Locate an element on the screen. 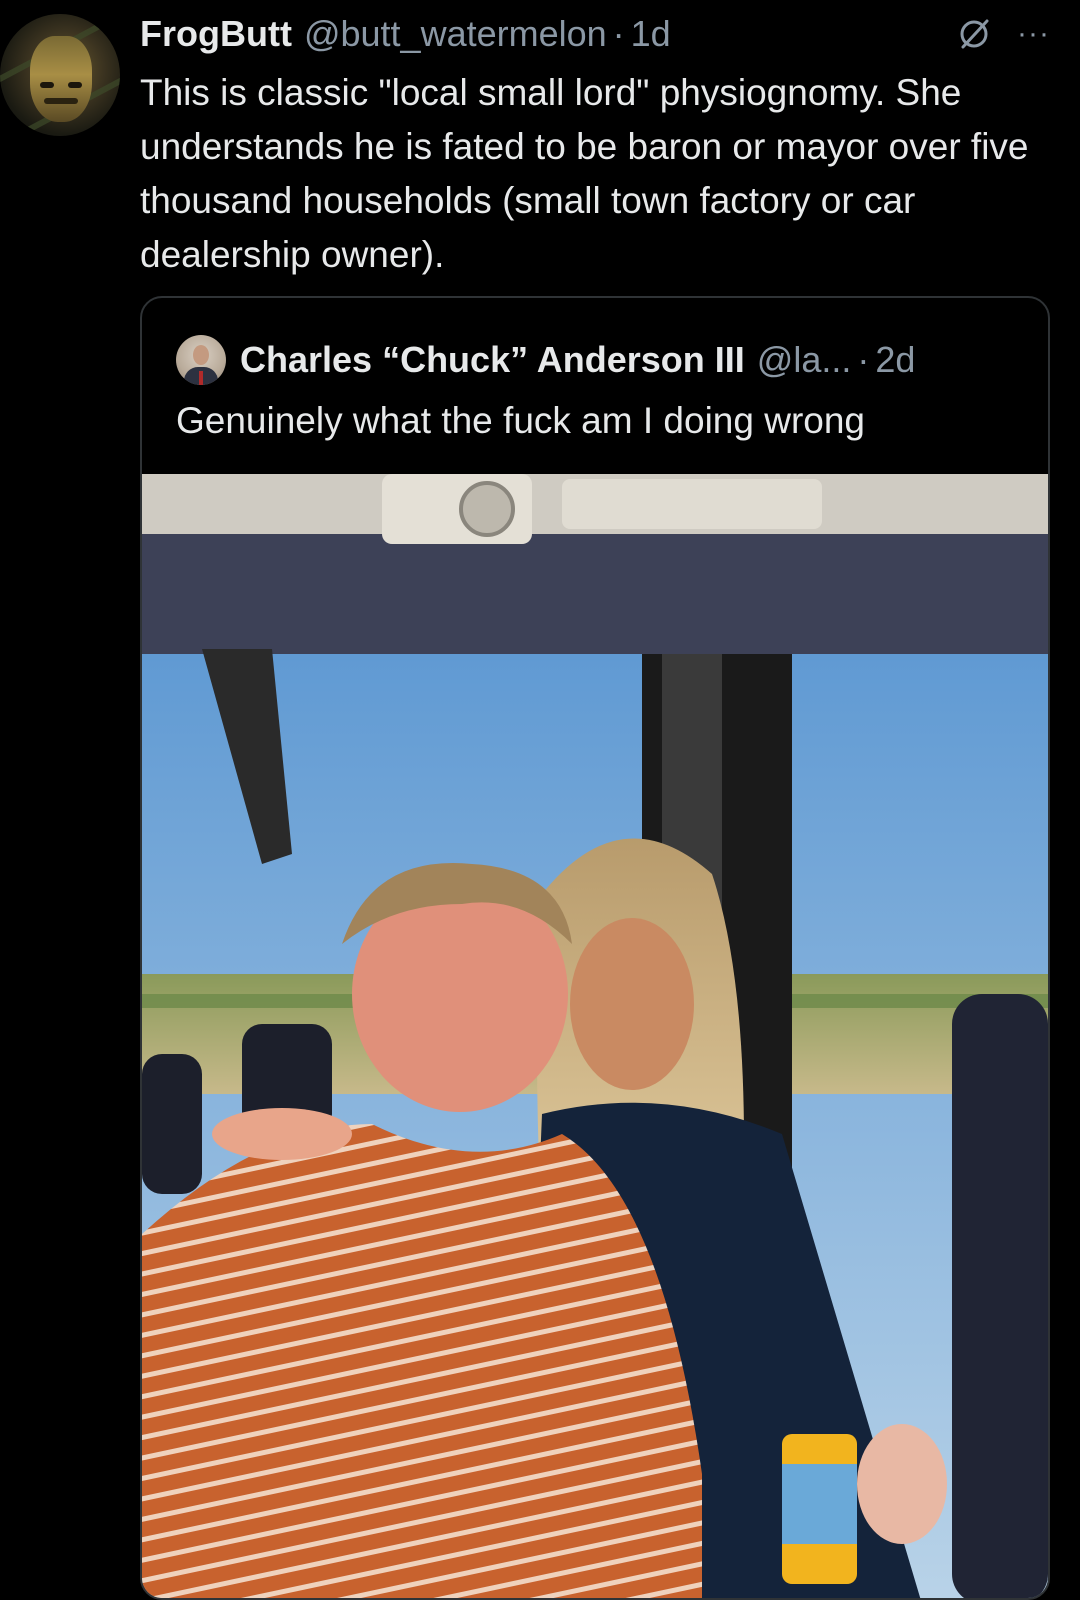 This screenshot has height=1600, width=1080. woman-hand is located at coordinates (902, 1484).